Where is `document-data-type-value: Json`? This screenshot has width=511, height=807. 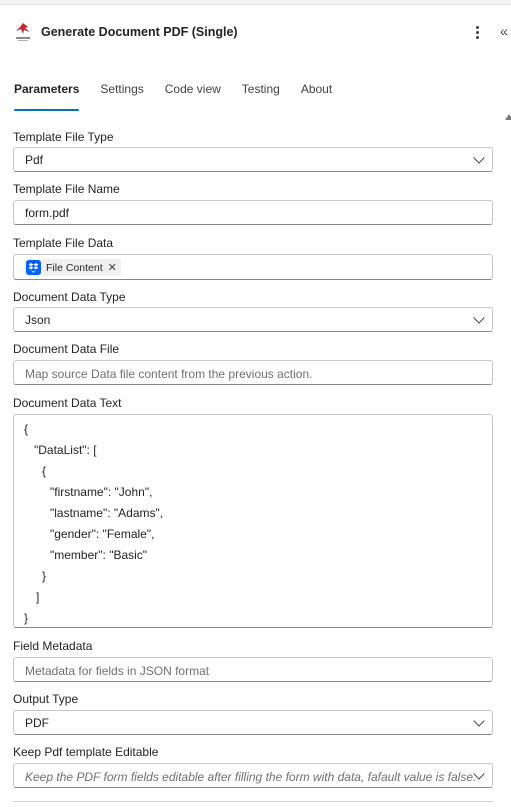 document-data-type-value: Json is located at coordinates (38, 320).